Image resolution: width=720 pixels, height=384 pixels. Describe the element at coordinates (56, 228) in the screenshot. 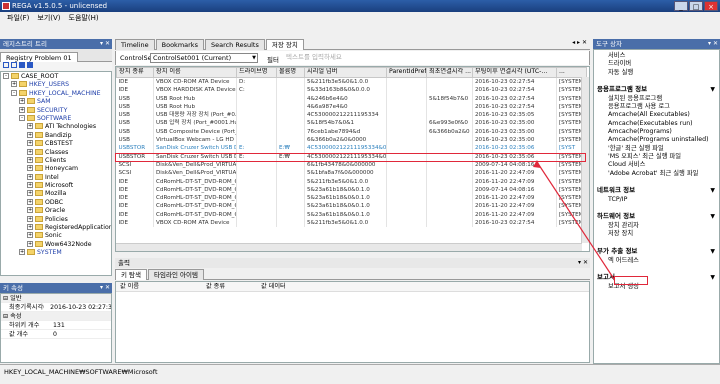

I see `tree-node: + RegisteredApplications` at that location.